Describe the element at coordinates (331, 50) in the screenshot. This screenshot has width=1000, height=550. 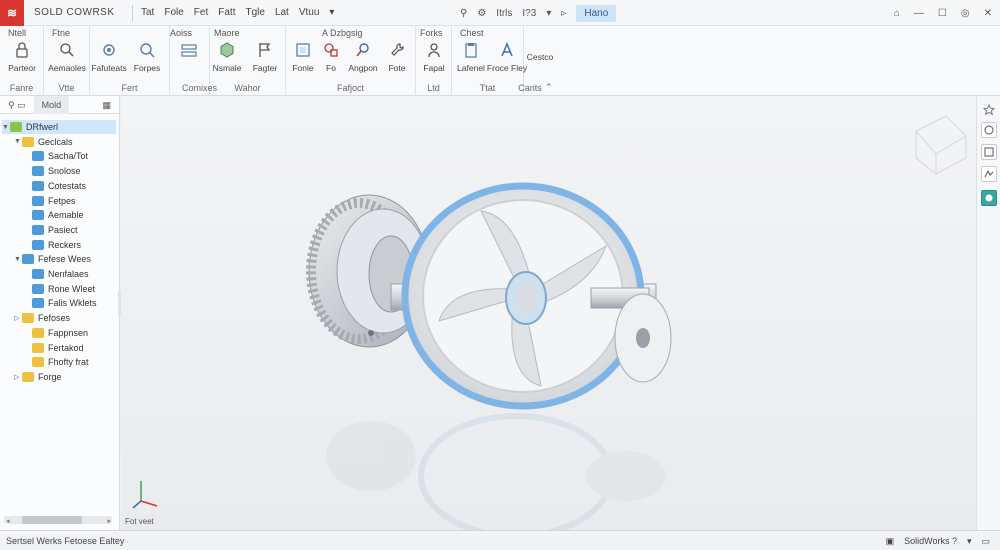
I see `shapes-icon` at that location.